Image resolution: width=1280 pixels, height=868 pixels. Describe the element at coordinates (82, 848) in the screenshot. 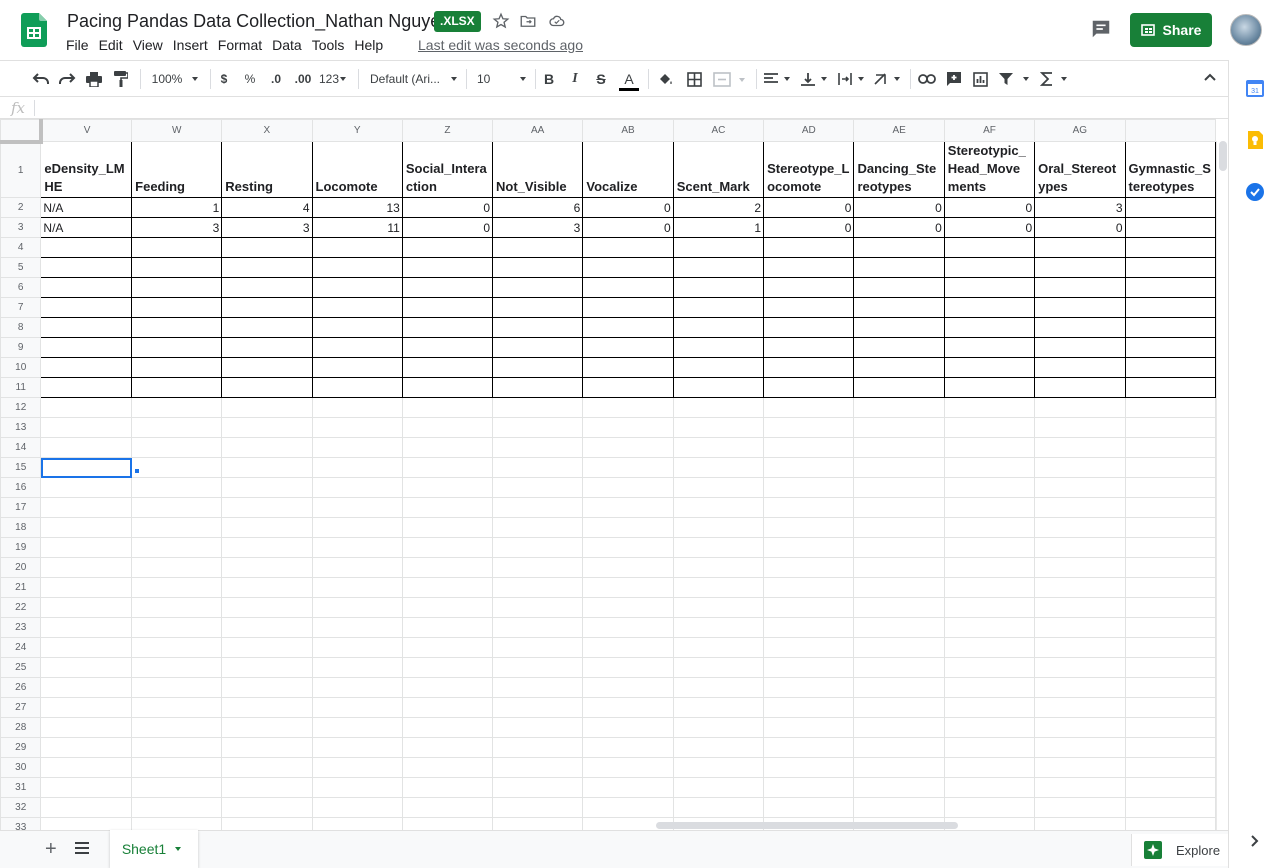

I see `all-sheets-list-icon` at that location.